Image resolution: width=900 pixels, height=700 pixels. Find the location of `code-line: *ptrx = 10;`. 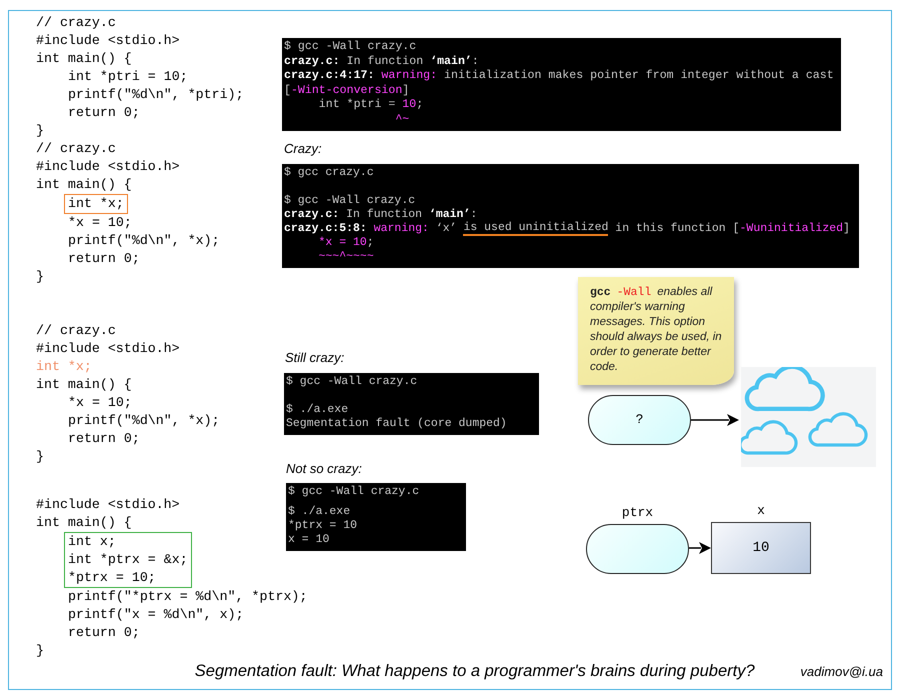

code-line: *ptrx = 10; is located at coordinates (112, 578).